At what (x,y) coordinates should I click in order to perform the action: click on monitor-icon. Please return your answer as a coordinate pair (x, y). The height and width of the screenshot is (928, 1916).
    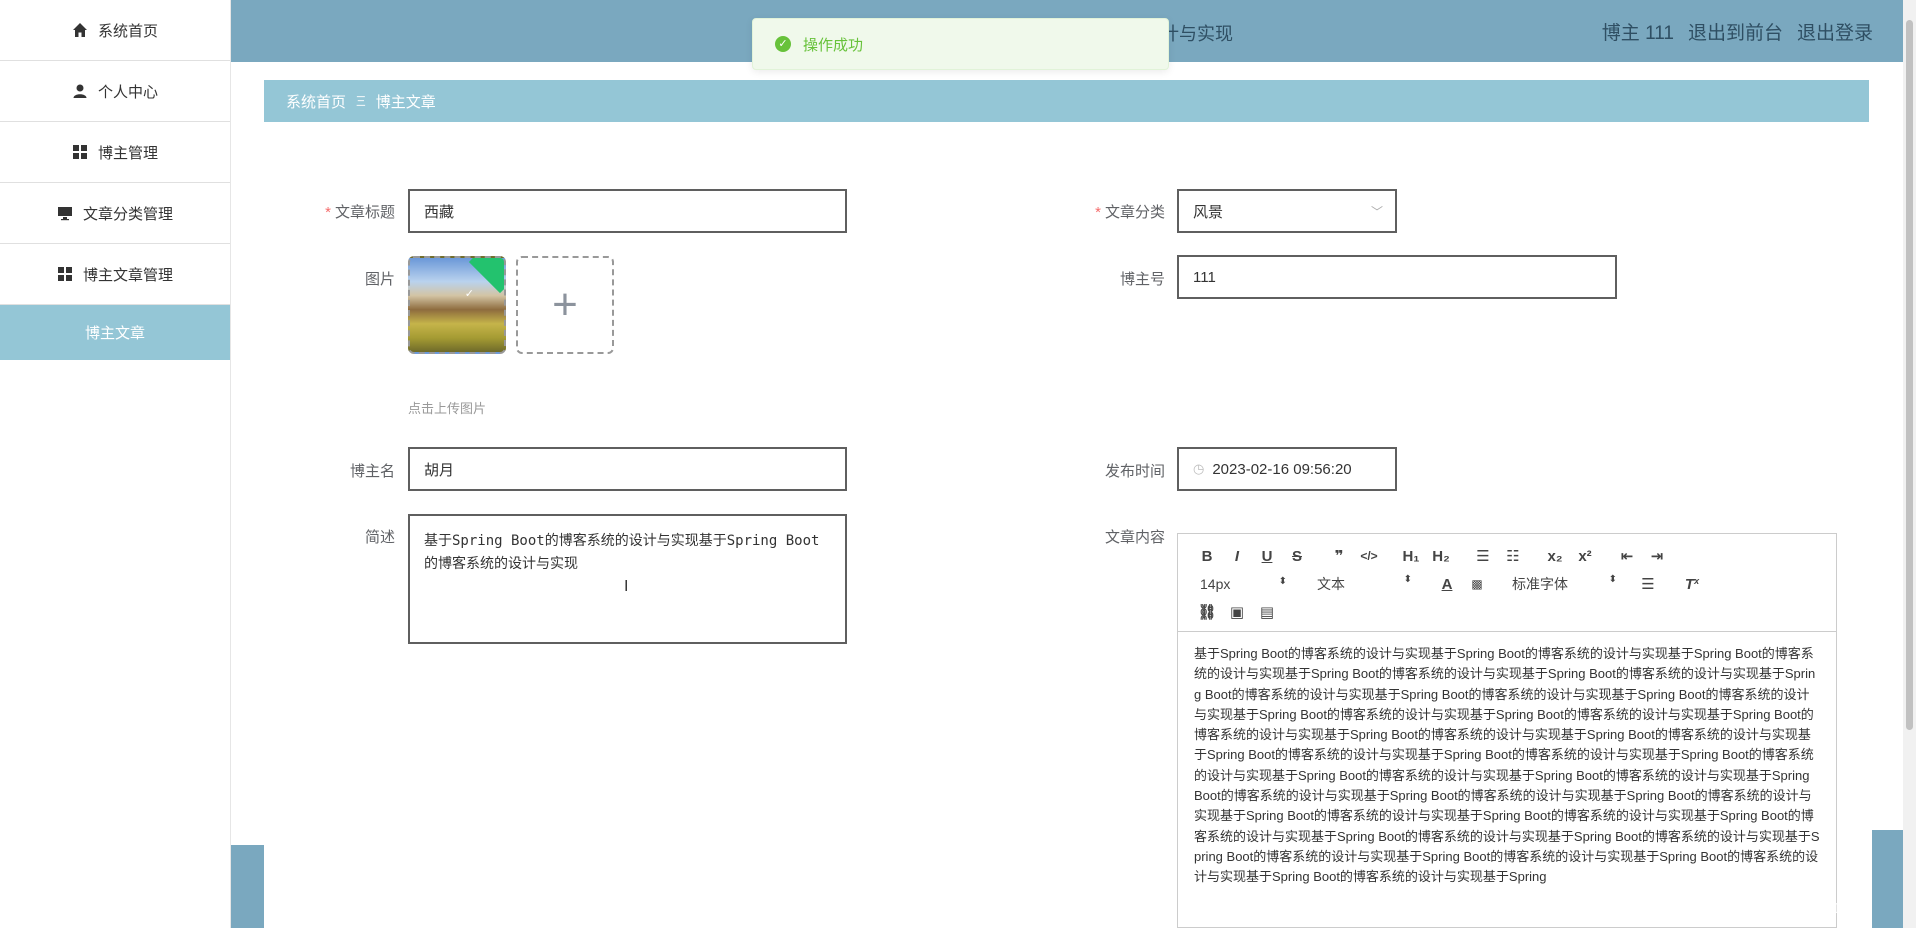
    Looking at the image, I should click on (64, 214).